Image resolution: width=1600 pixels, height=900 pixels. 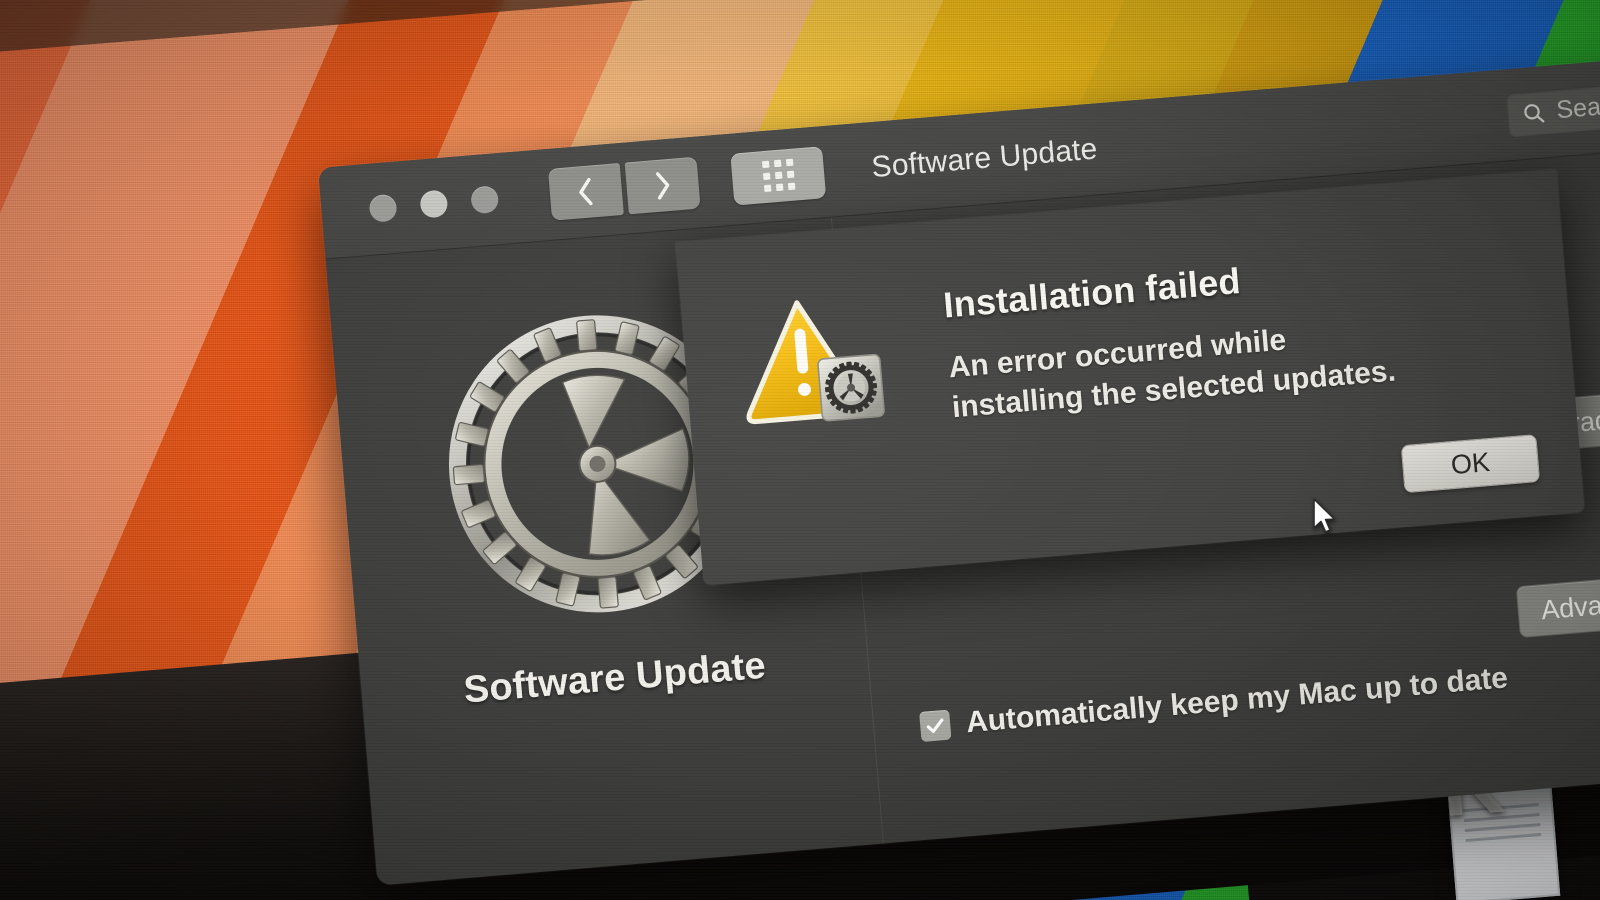 What do you see at coordinates (662, 185) in the screenshot?
I see `forward-button` at bounding box center [662, 185].